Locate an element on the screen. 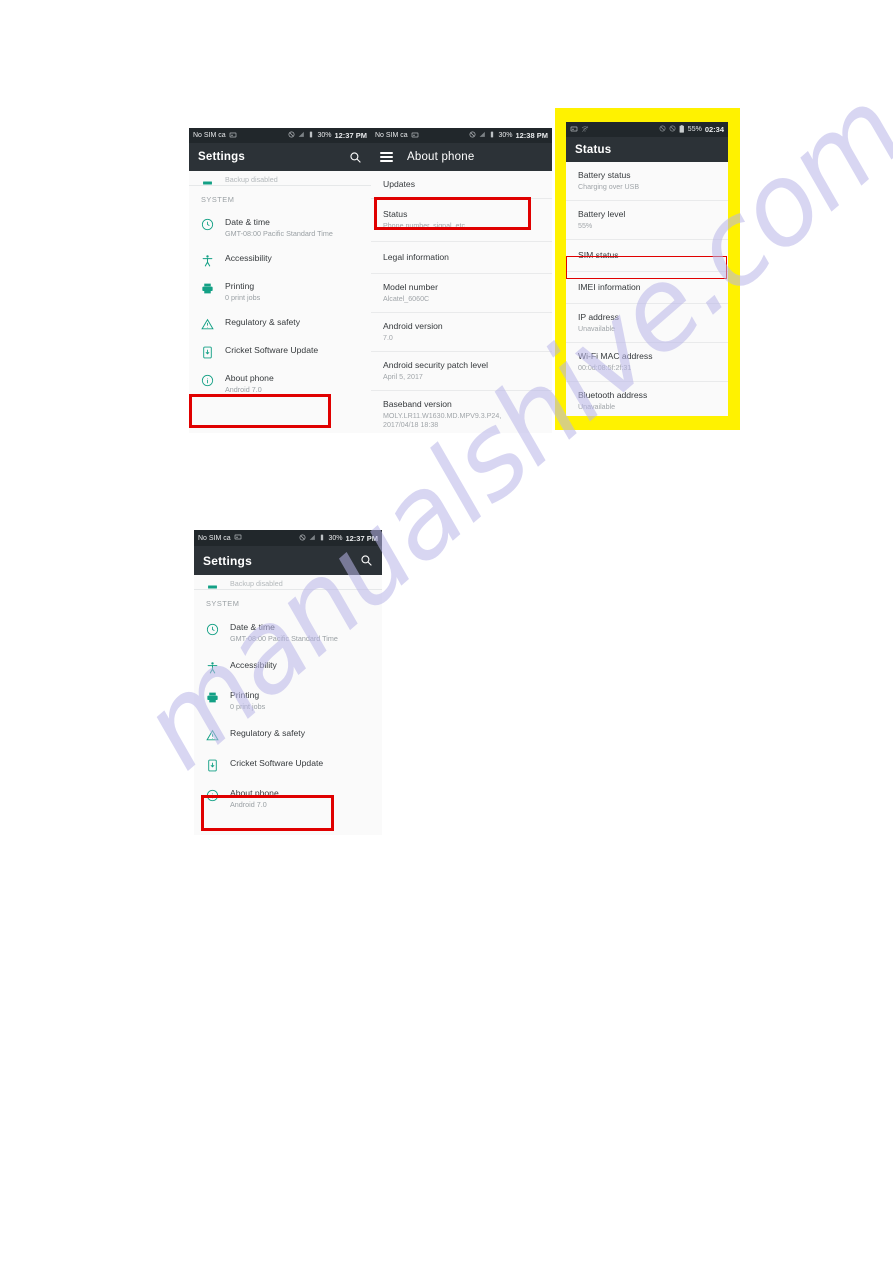 The image size is (893, 1263). list-item-sim-status: SIM status is located at coordinates (647, 256).